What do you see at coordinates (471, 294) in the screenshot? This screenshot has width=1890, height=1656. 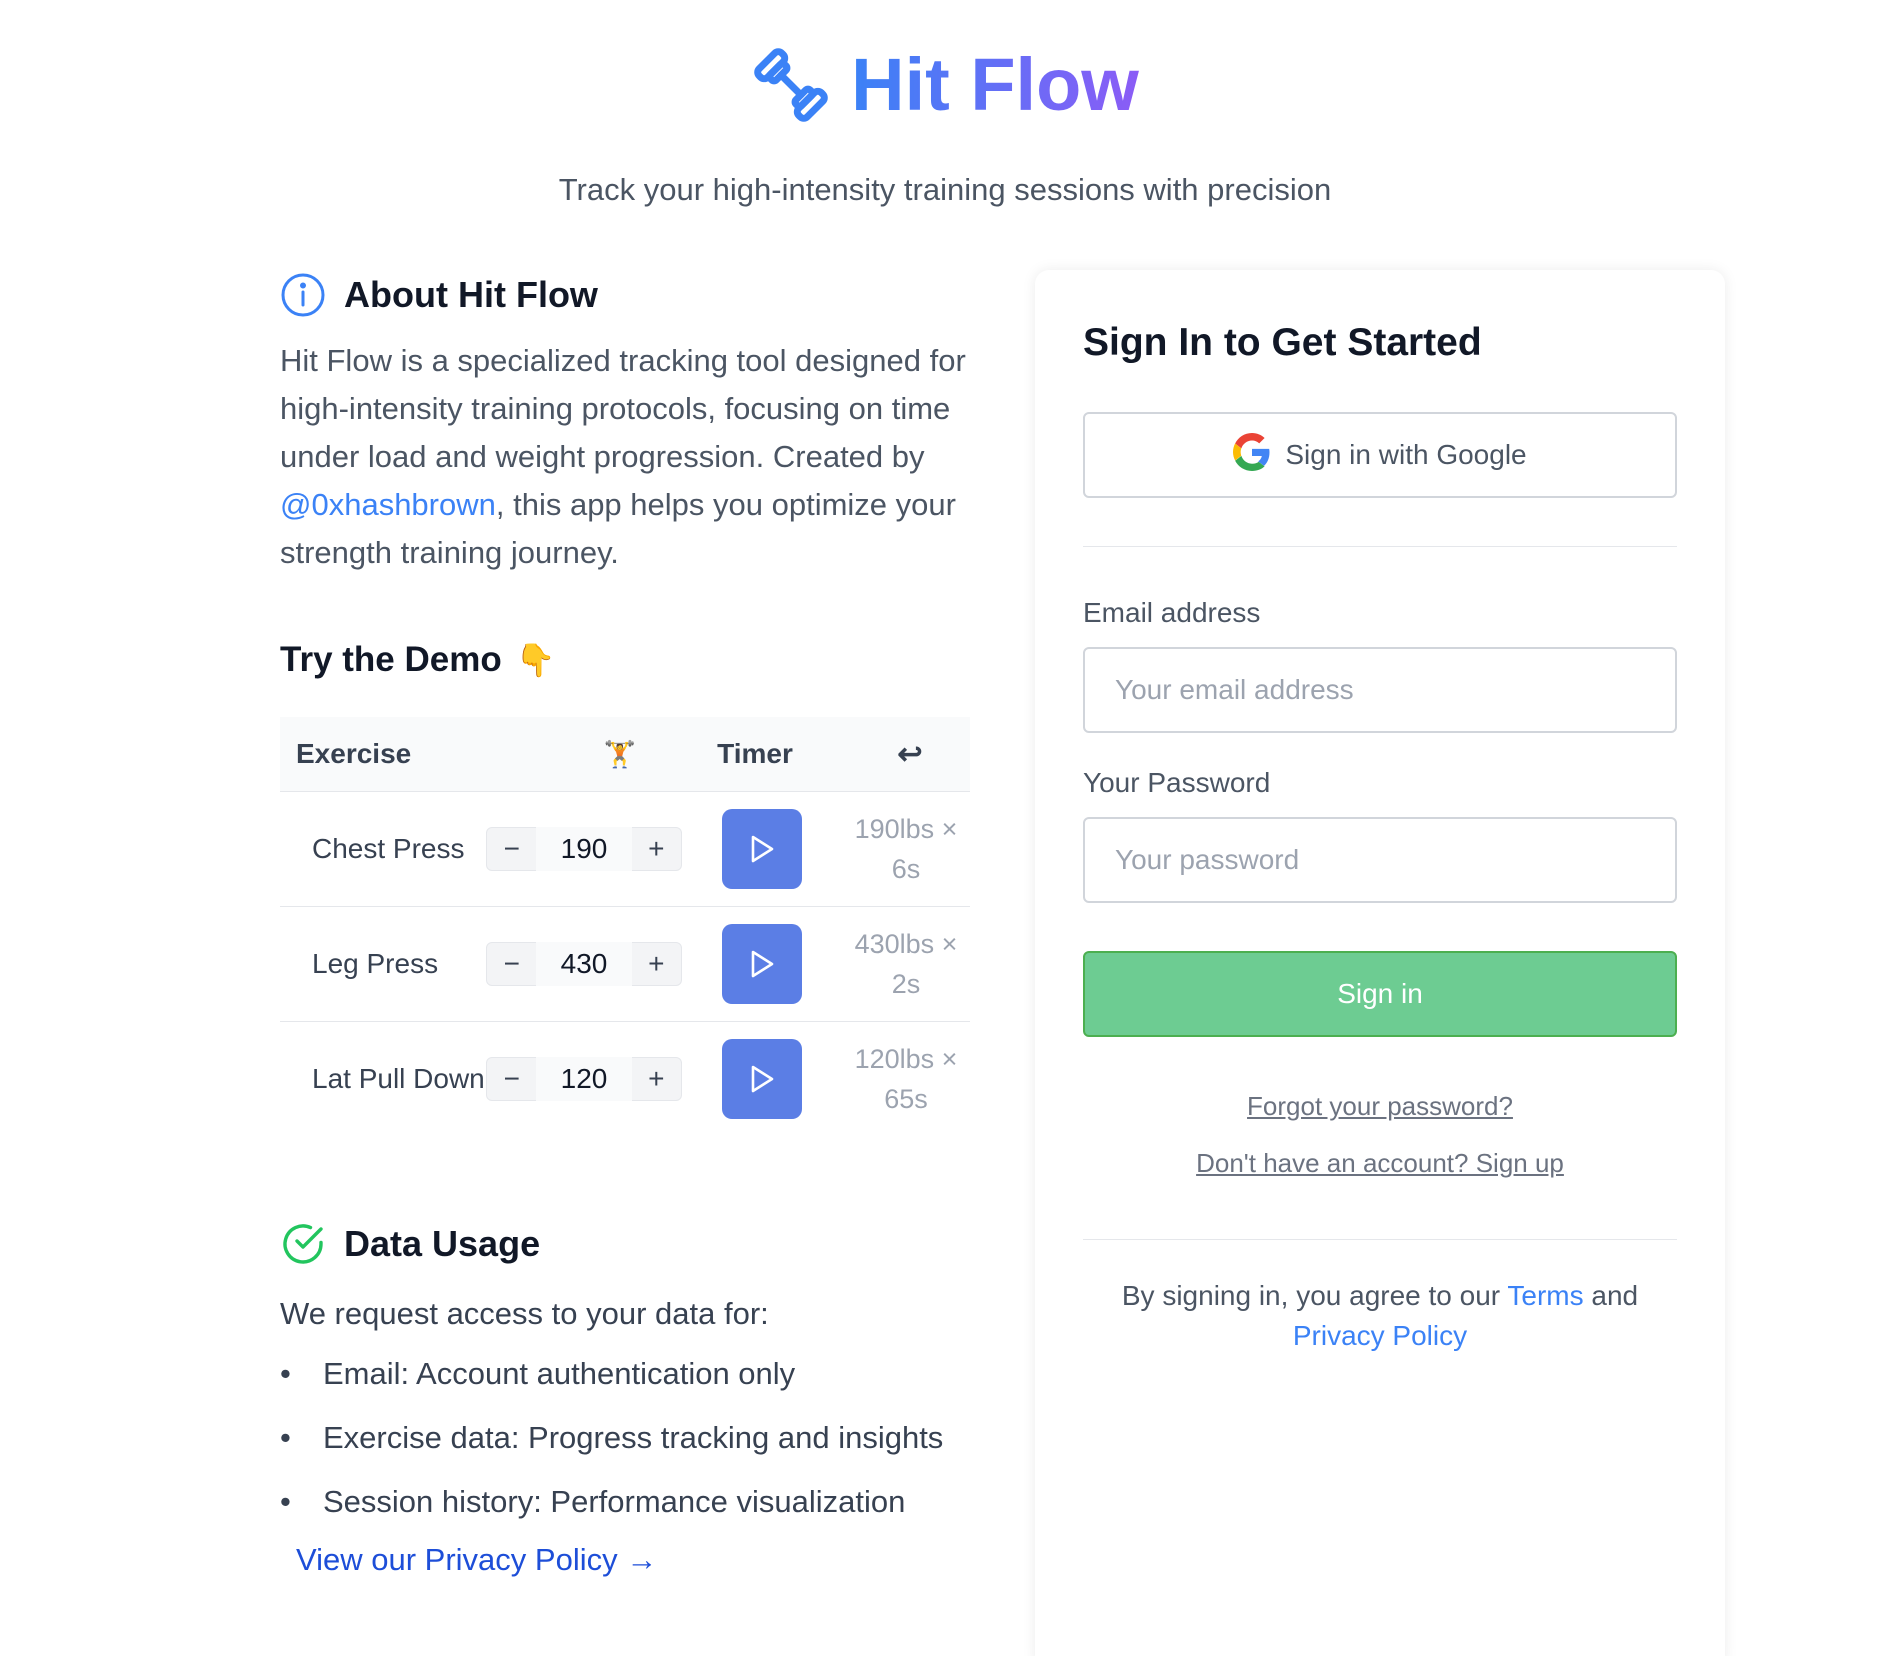 I see `about-title: About Hit Flow` at bounding box center [471, 294].